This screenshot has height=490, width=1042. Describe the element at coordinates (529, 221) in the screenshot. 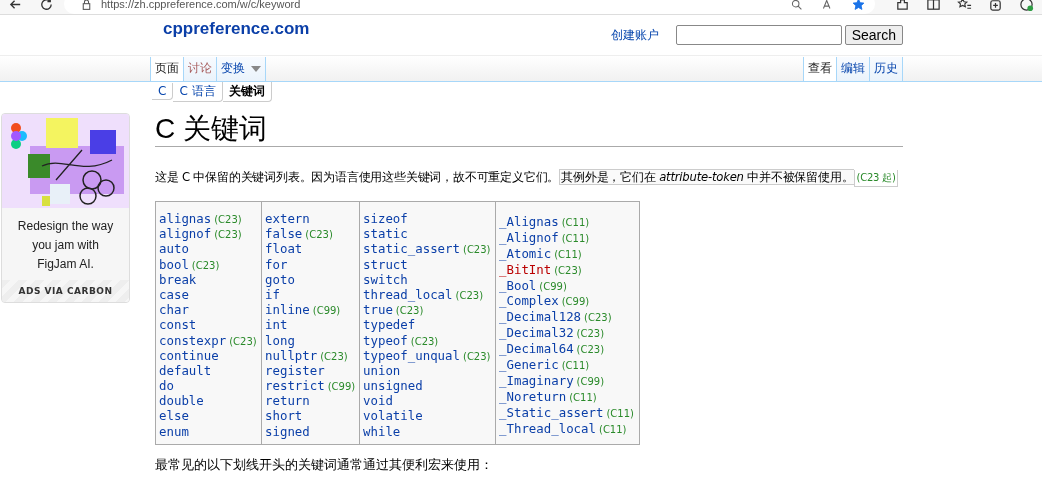

I see `keyword-link: _Alignas` at that location.